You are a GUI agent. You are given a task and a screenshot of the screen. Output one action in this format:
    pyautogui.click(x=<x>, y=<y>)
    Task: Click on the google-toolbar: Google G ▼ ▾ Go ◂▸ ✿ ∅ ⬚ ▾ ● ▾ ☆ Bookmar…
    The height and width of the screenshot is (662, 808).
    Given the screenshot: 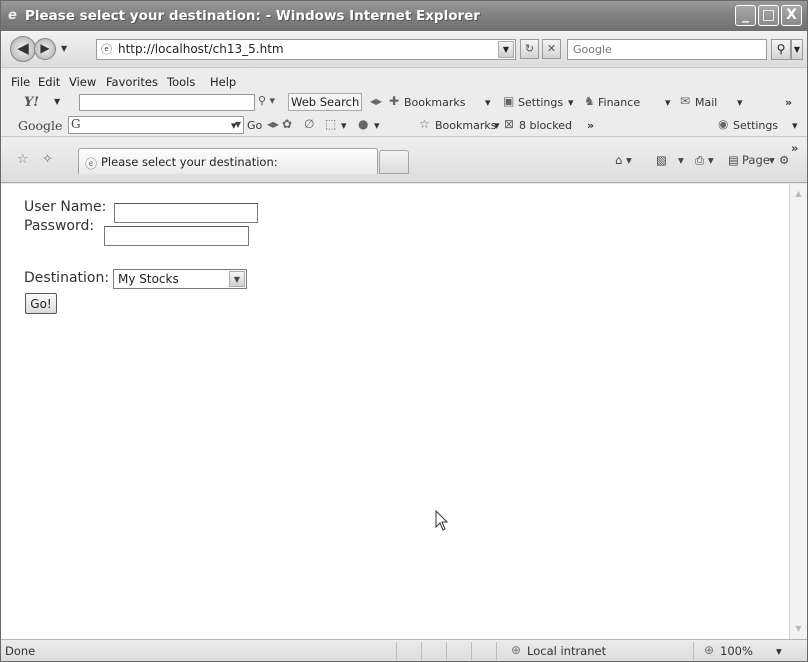 What is the action you would take?
    pyautogui.click(x=404, y=125)
    